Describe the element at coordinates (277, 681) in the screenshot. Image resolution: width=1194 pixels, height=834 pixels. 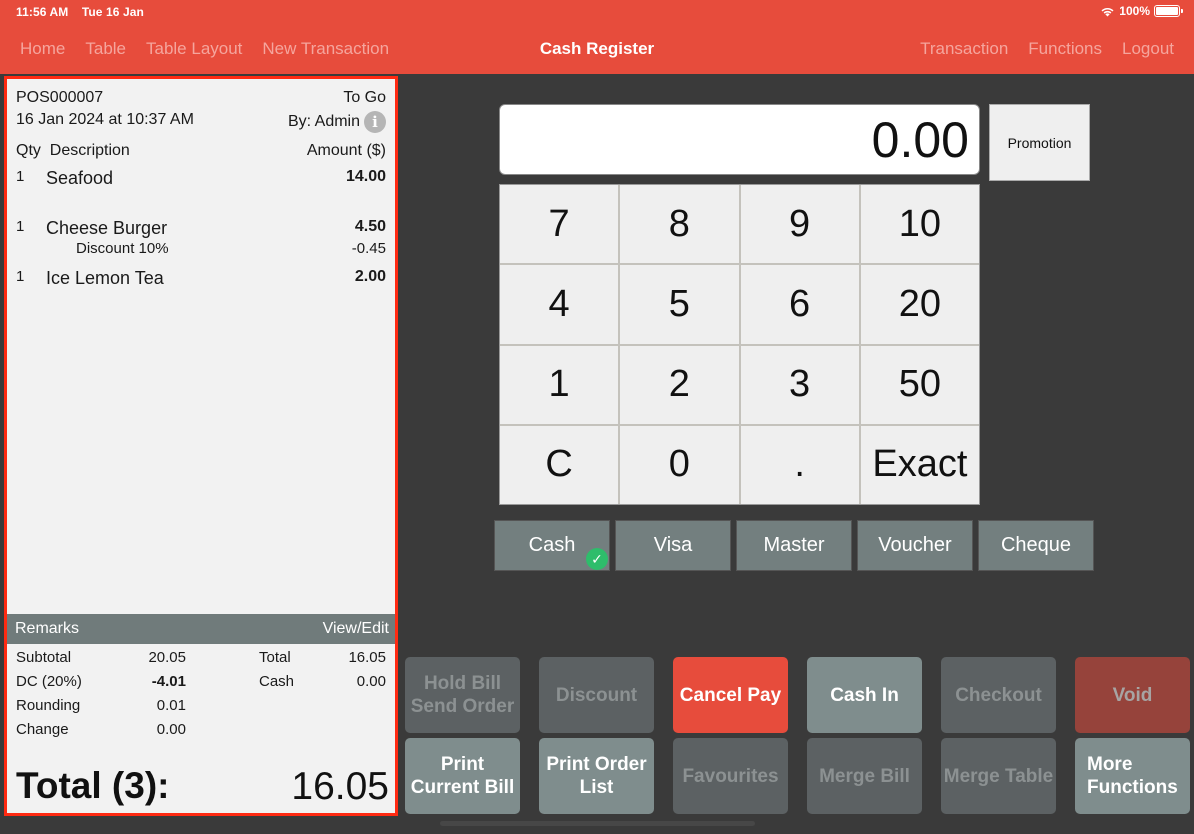
I see `cash-label: Cash` at that location.